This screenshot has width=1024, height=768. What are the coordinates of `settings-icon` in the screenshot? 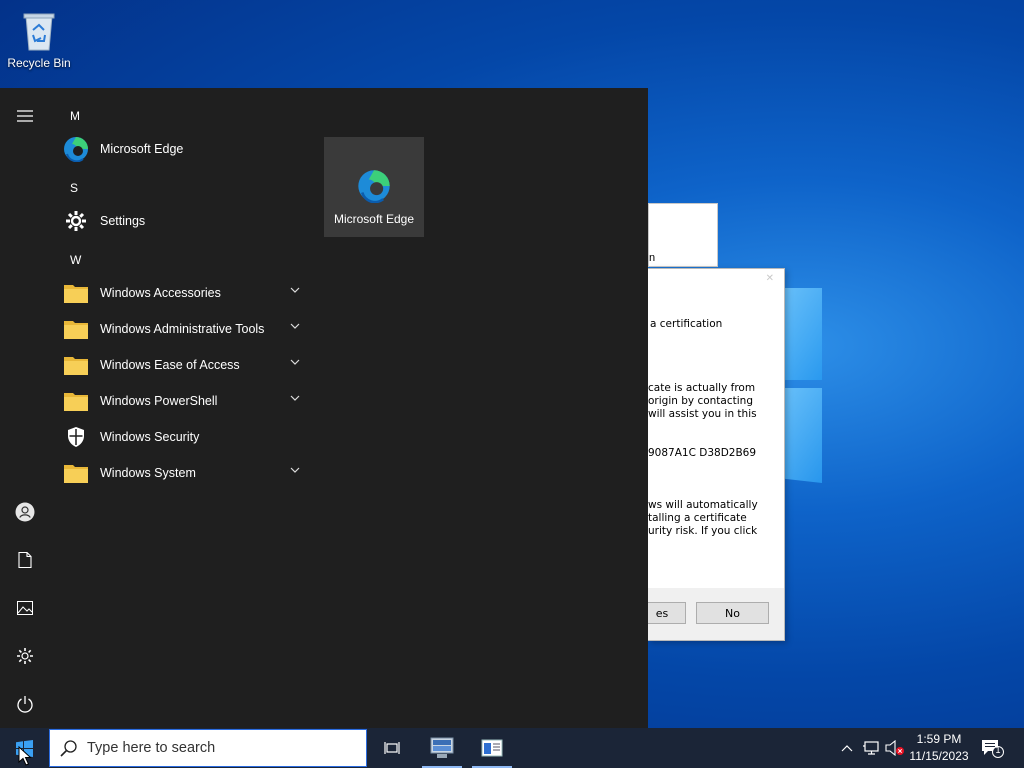 It's located at (25, 656).